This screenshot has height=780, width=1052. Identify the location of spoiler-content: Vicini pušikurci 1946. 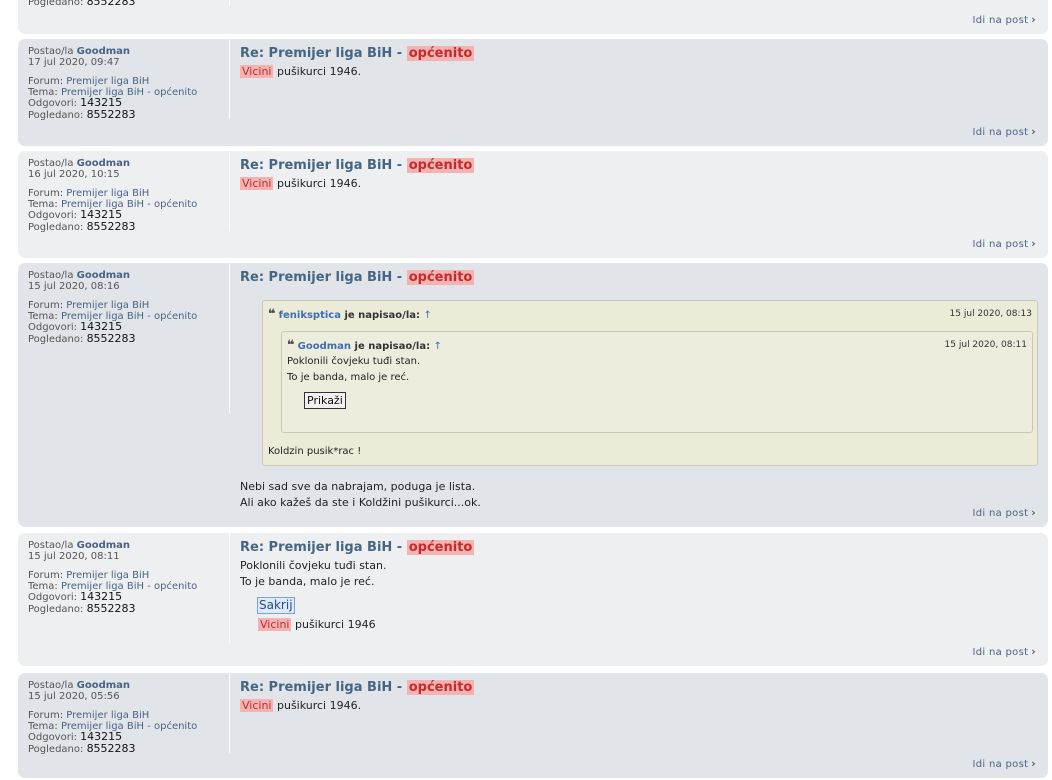
(317, 624).